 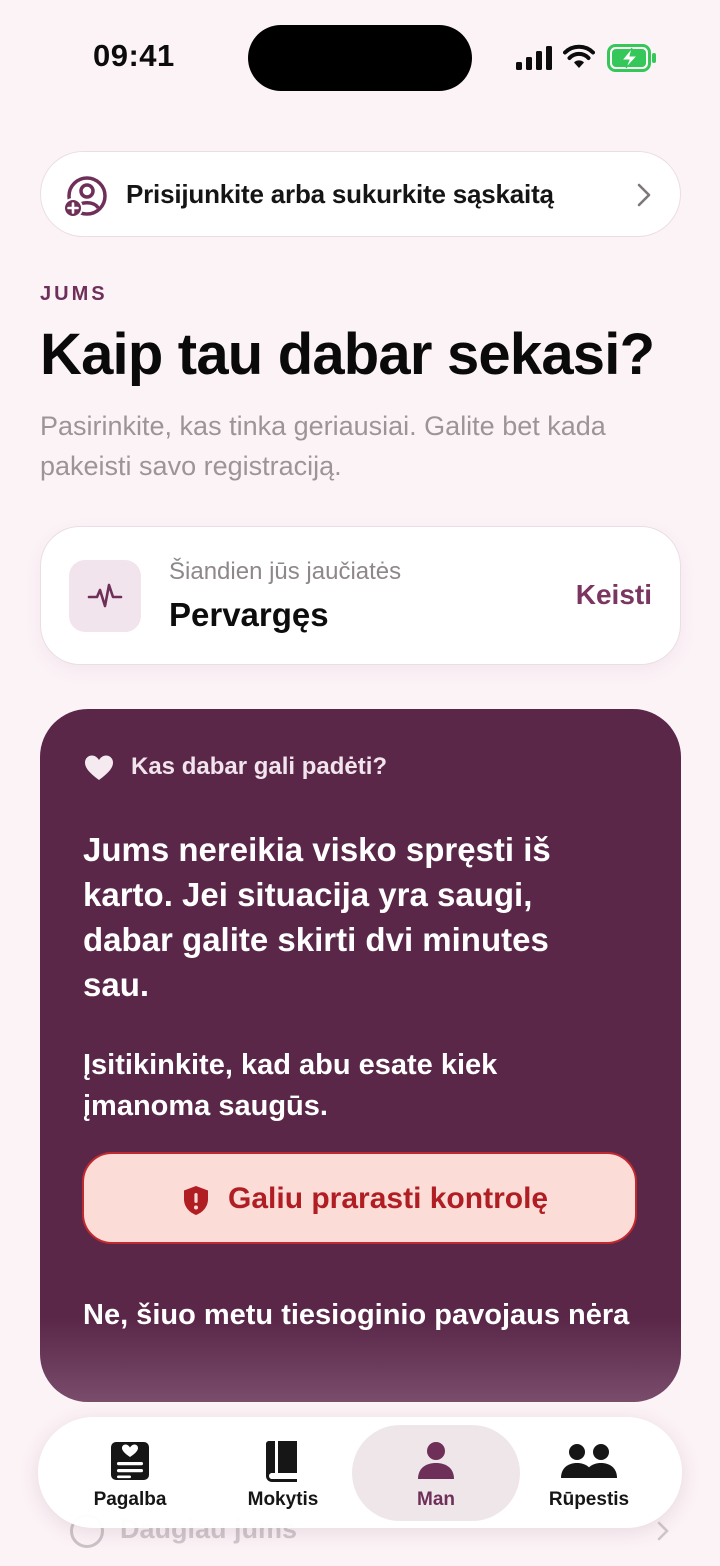 What do you see at coordinates (436, 1499) in the screenshot?
I see `tab-label: Man` at bounding box center [436, 1499].